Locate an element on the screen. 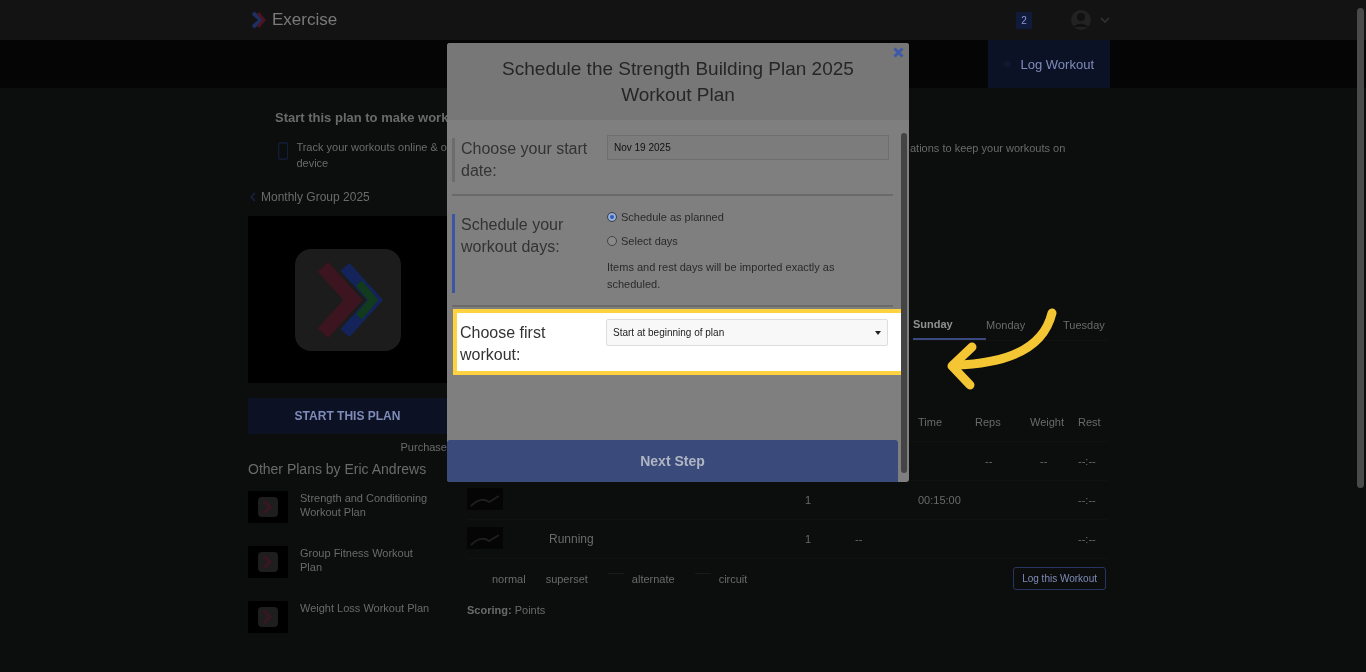 The height and width of the screenshot is (672, 1366). start-plan-button: START THIS PLAN is located at coordinates (347, 416).